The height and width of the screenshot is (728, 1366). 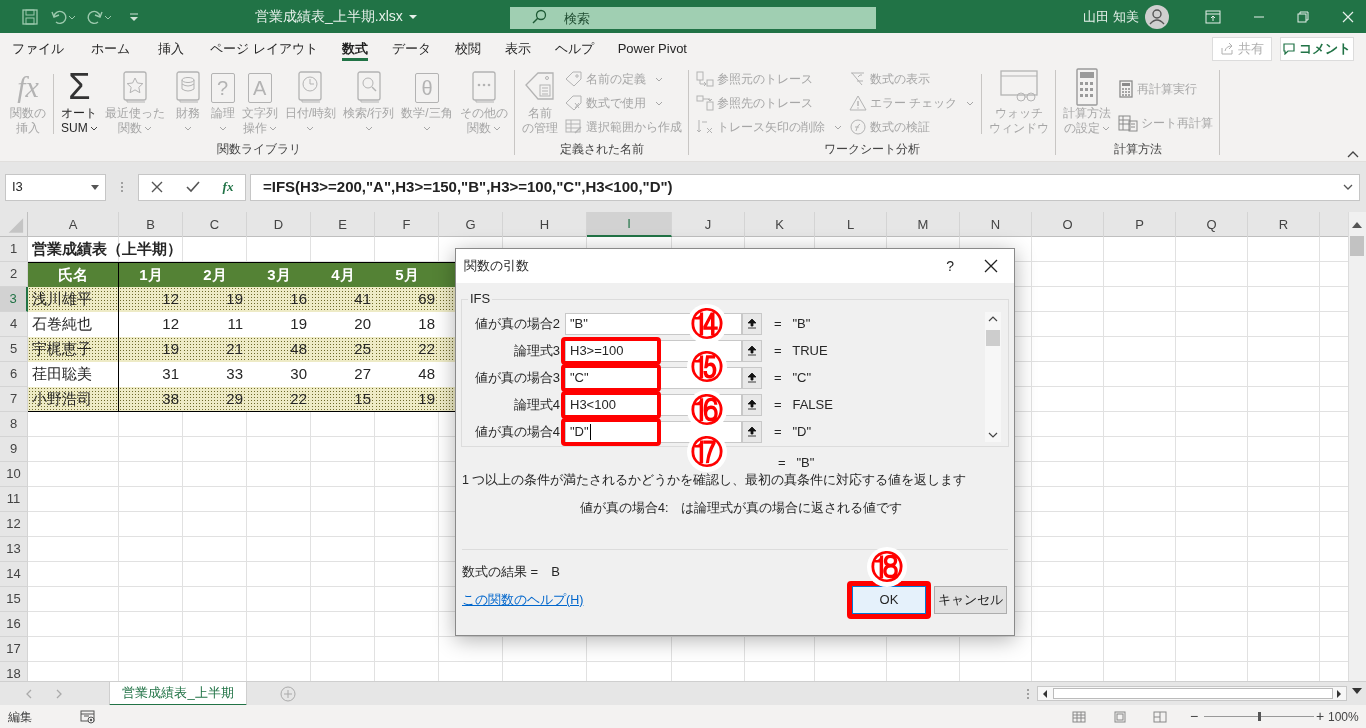 I want to click on ribbon-display-icon, so click(x=1213, y=16).